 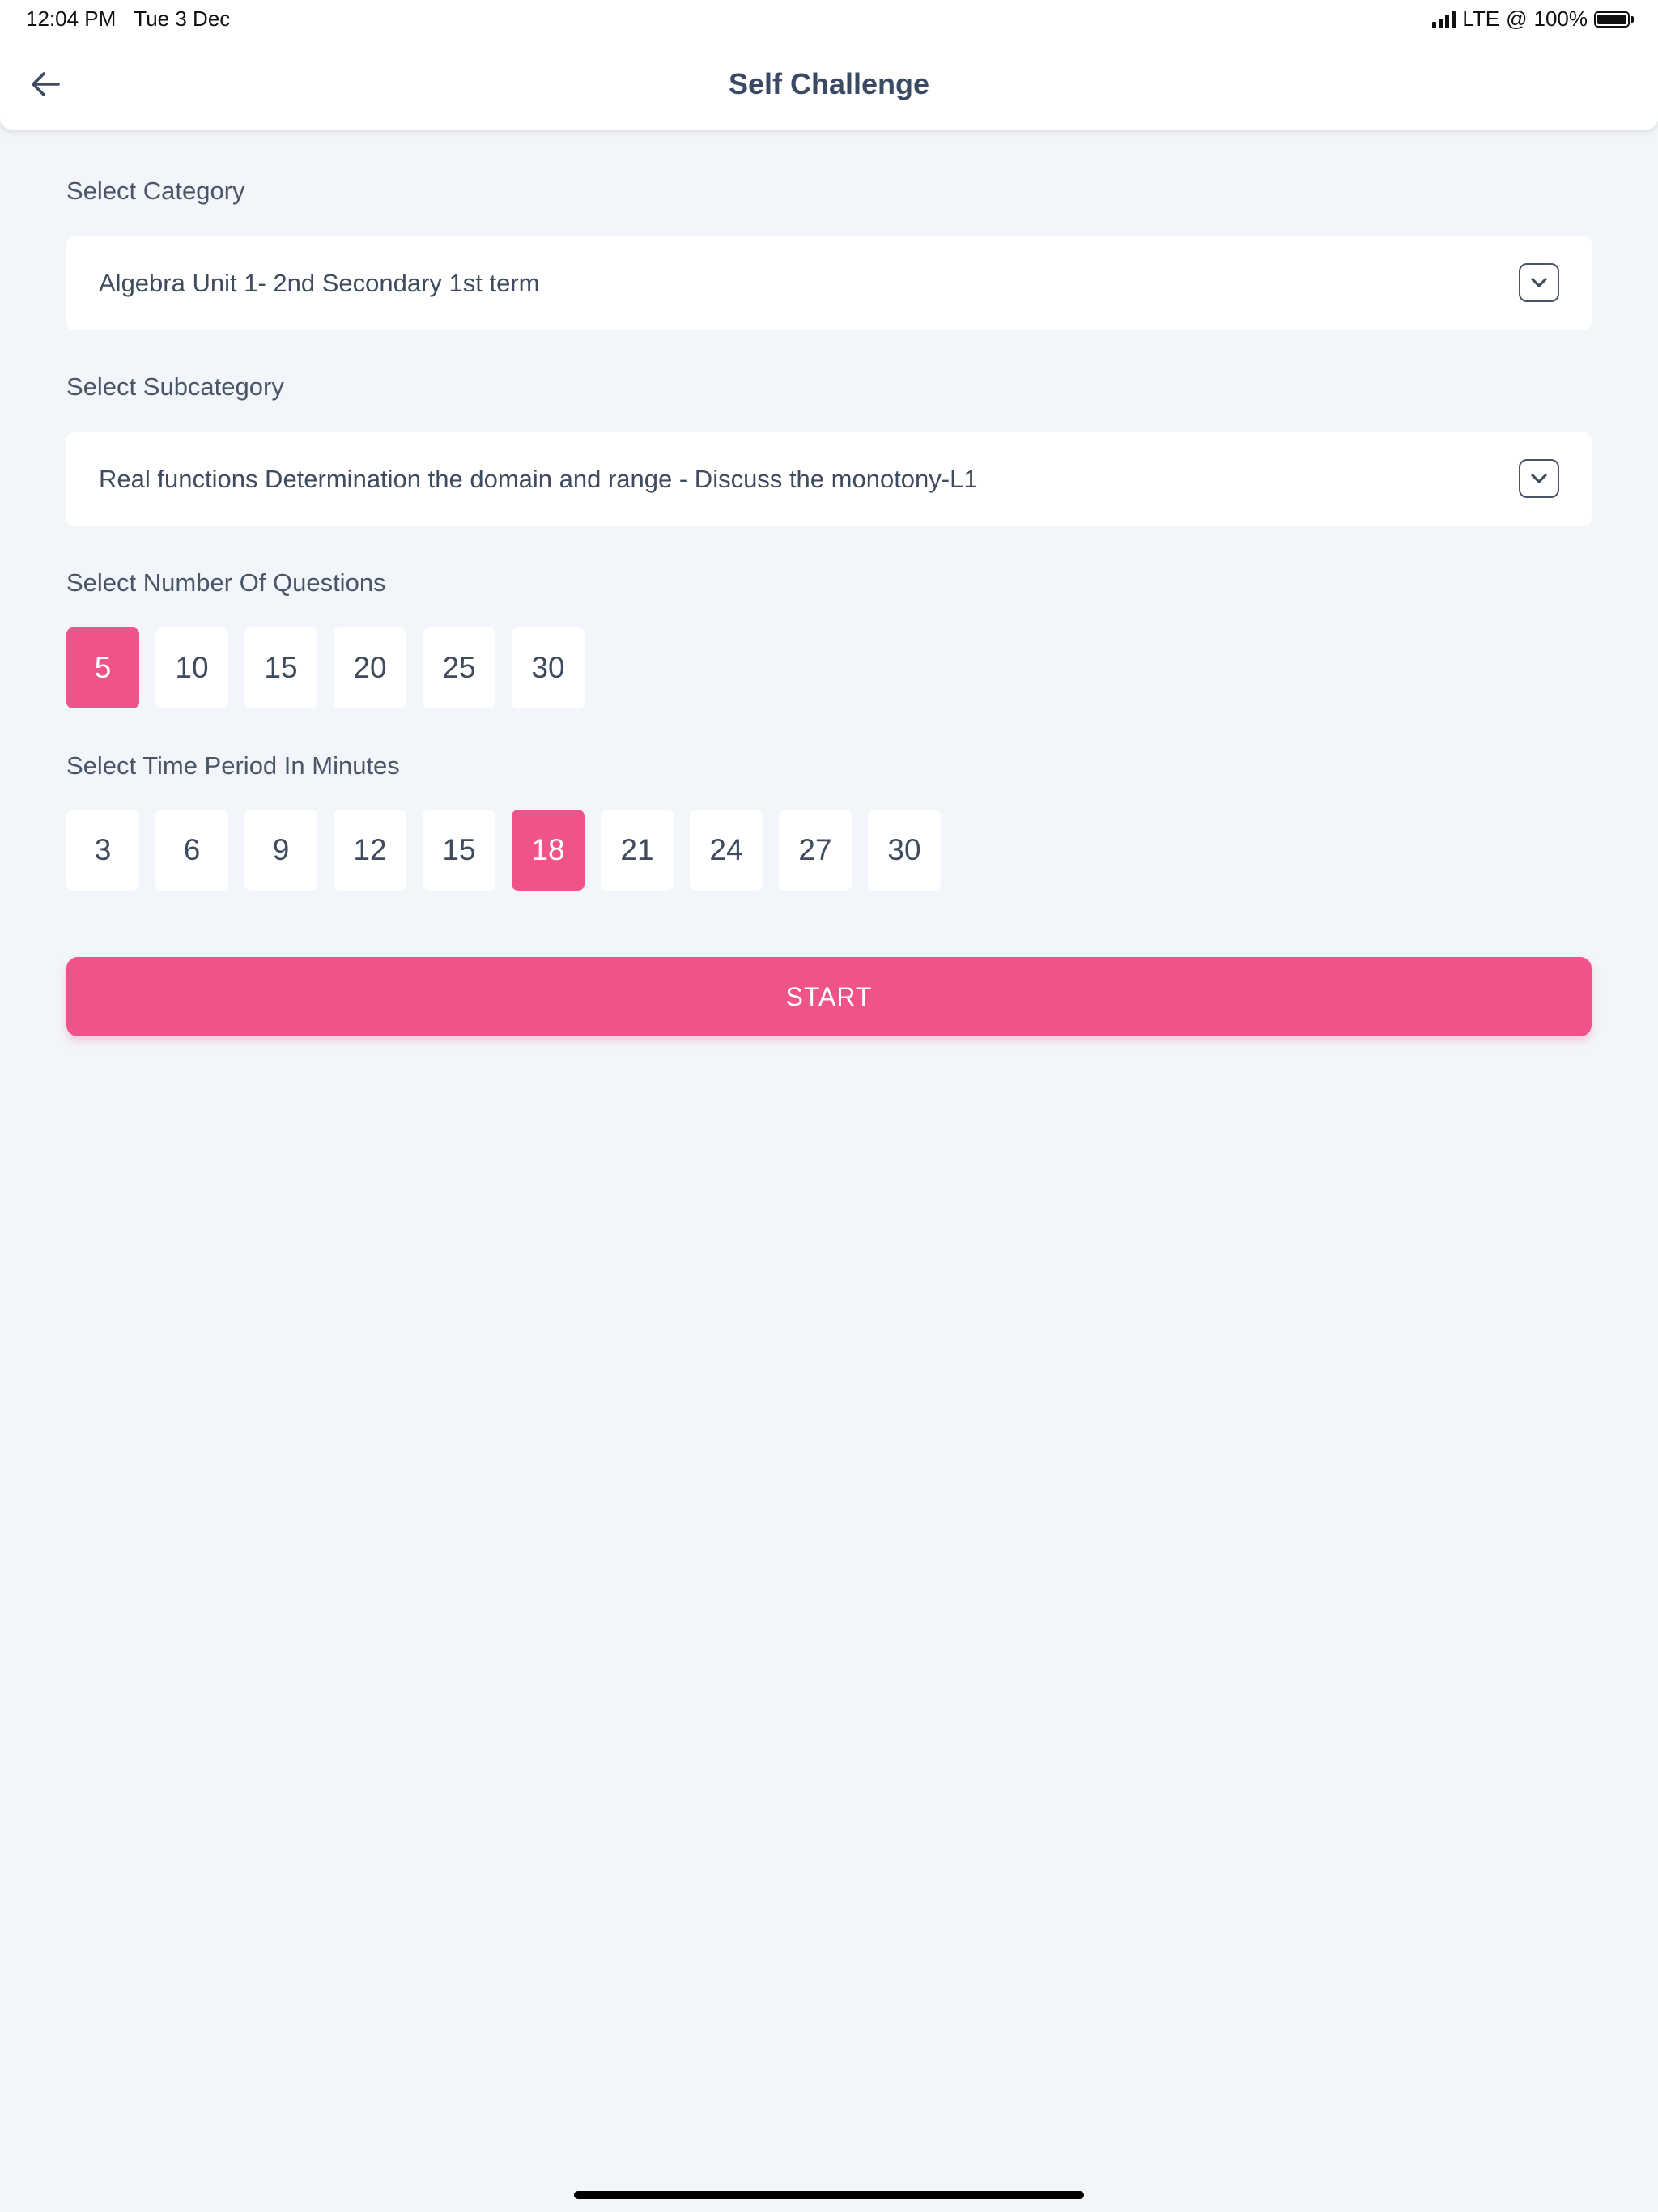 I want to click on time-option: 15, so click(x=459, y=851).